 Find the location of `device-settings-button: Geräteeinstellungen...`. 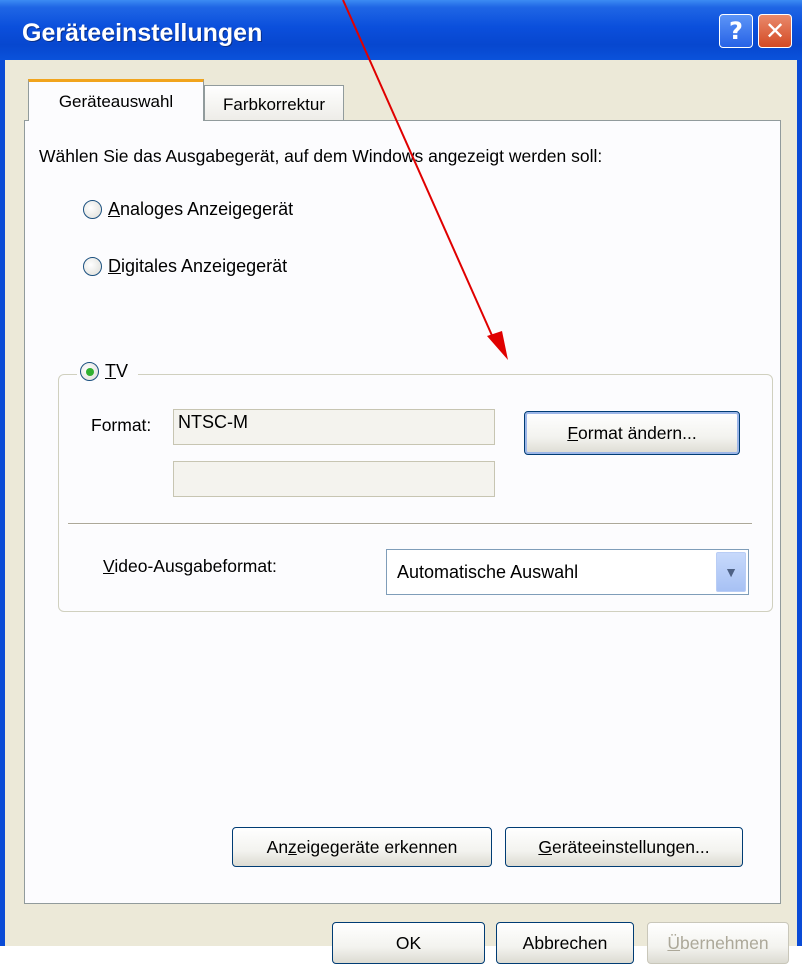

device-settings-button: Geräteeinstellungen... is located at coordinates (624, 847).